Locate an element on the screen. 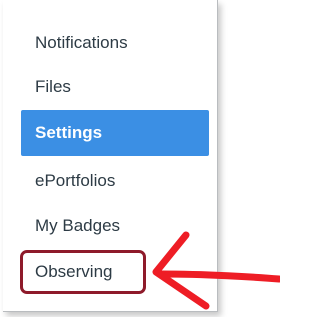  nav-item-label: Settings is located at coordinates (69, 132).